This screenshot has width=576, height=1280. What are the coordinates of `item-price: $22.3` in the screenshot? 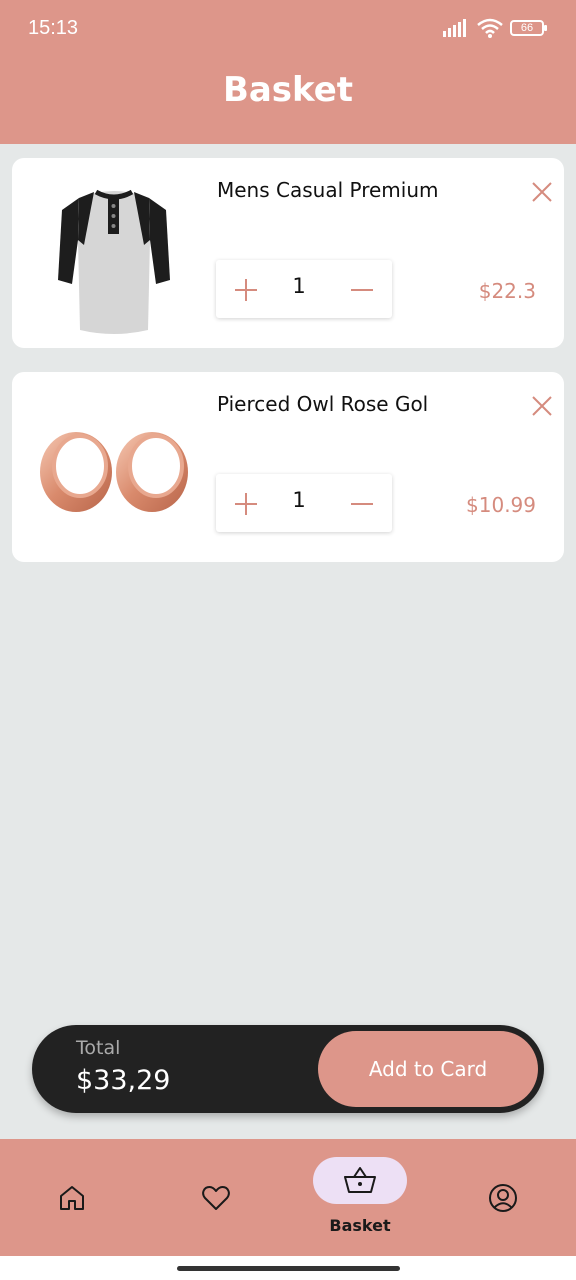 It's located at (507, 291).